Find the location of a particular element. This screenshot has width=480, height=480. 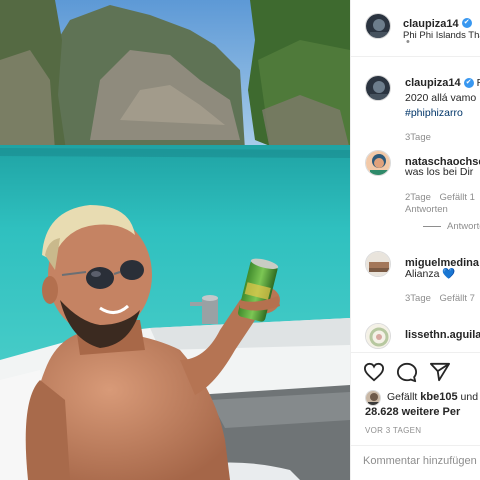

comment-likes: Gefällt 1 is located at coordinates (457, 197).